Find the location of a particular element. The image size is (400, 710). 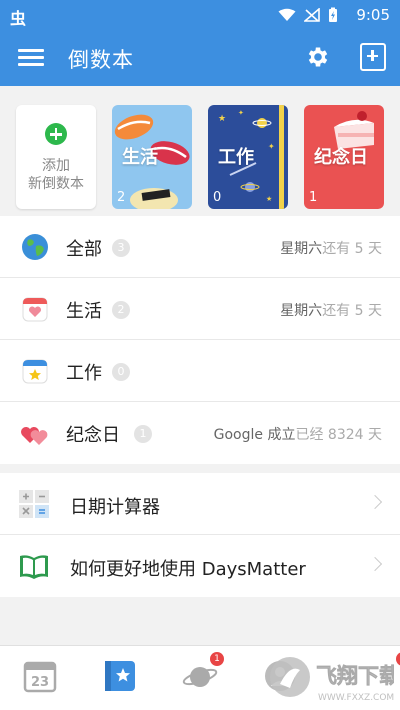

status-icons is located at coordinates (308, 15).